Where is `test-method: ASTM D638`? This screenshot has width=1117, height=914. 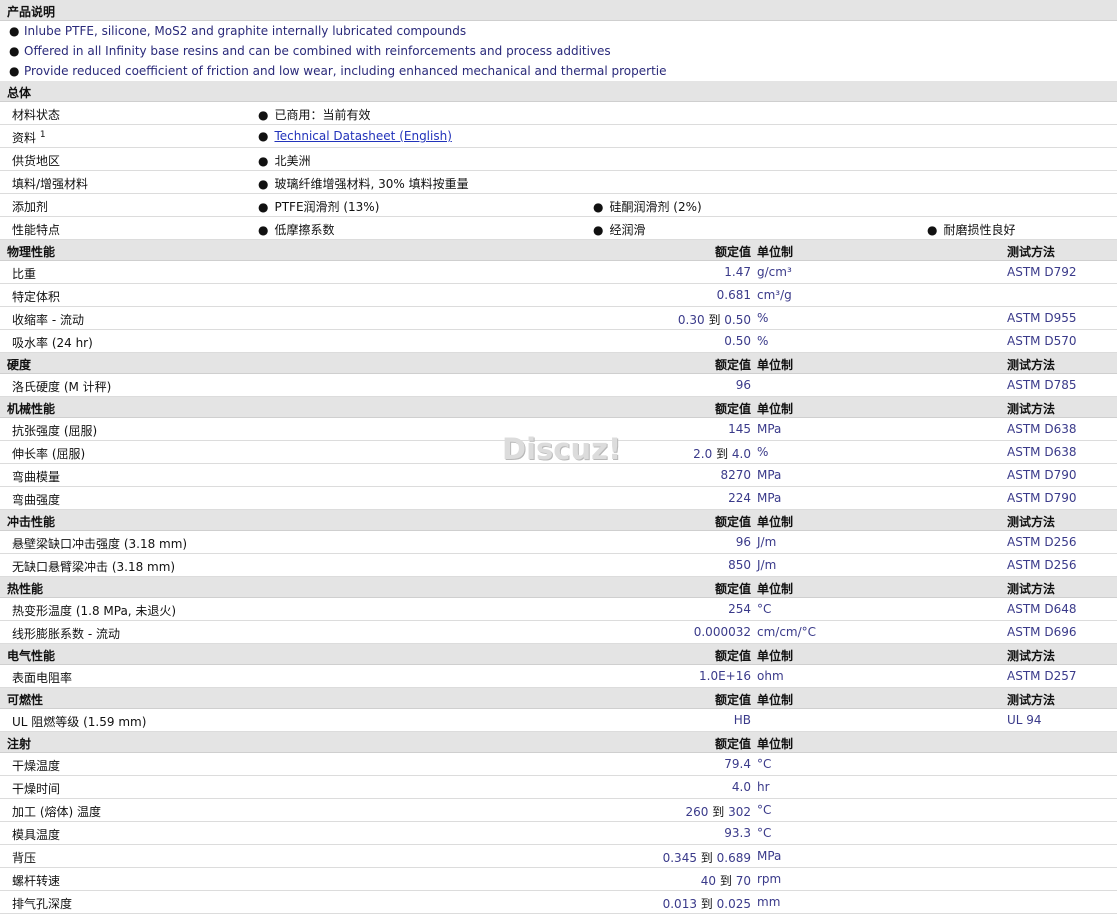
test-method: ASTM D638 is located at coordinates (1042, 452).